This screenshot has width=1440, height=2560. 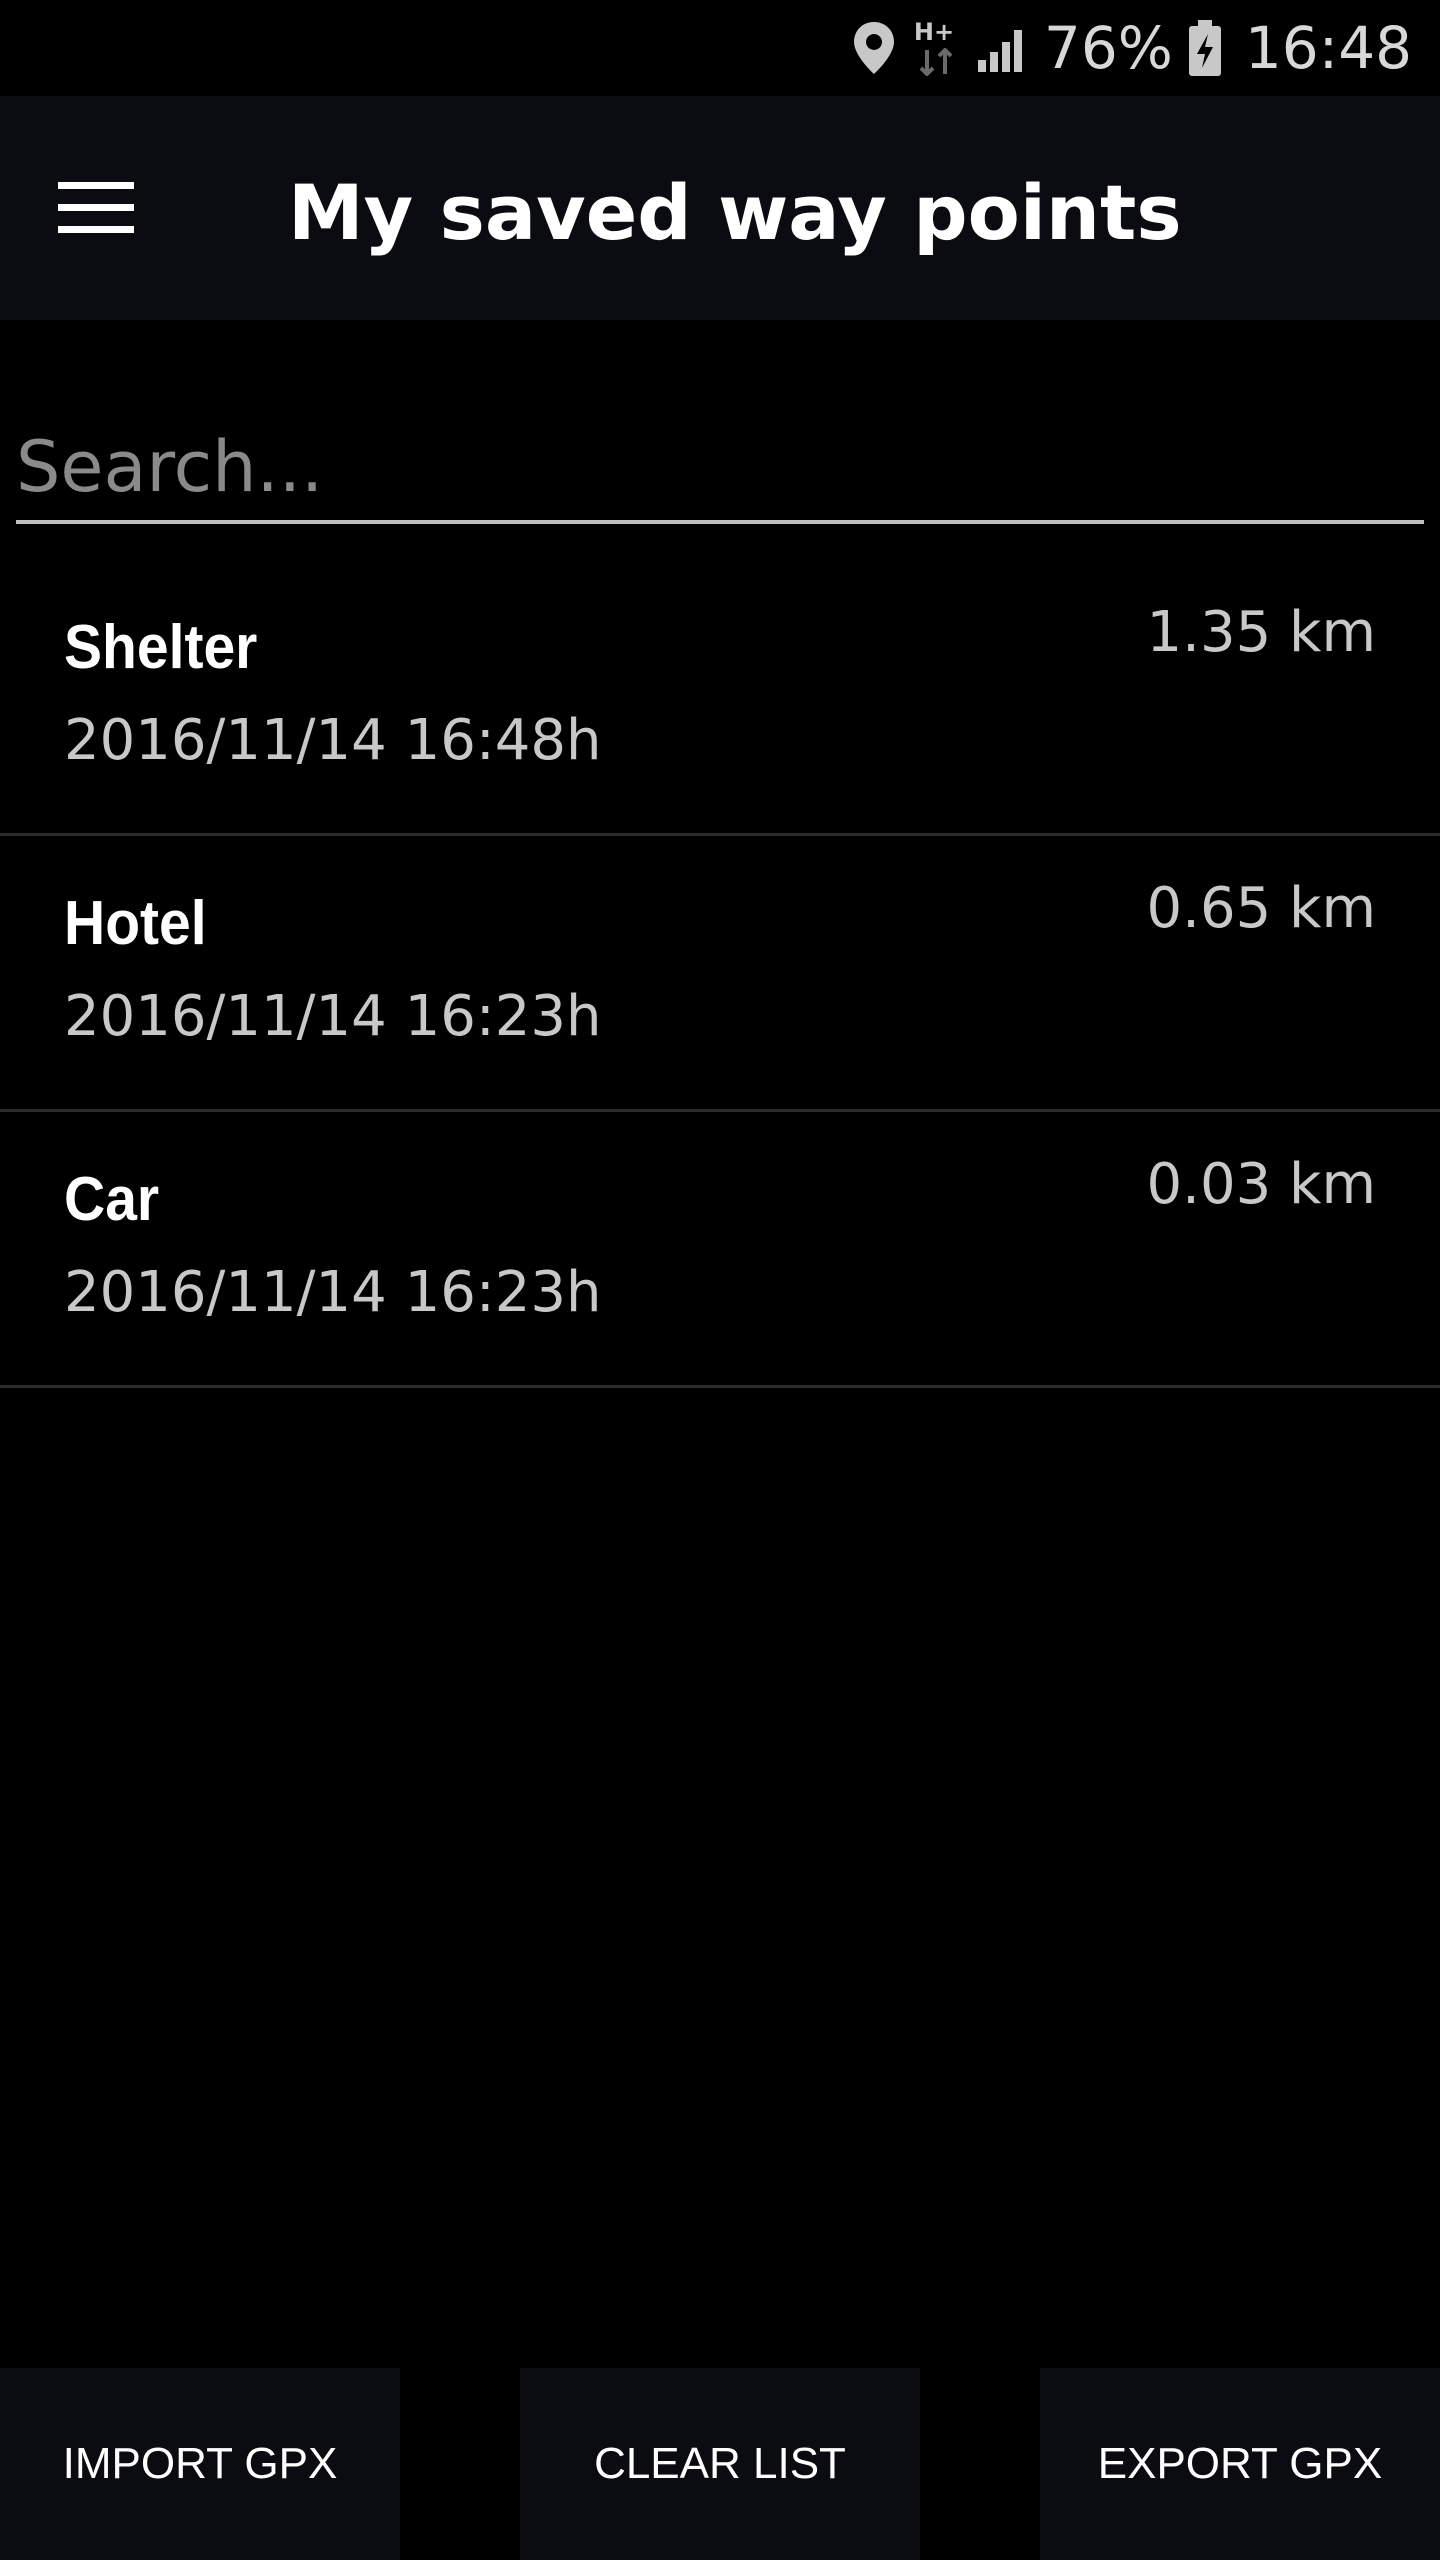 I want to click on network-type-label: H+, so click(x=934, y=32).